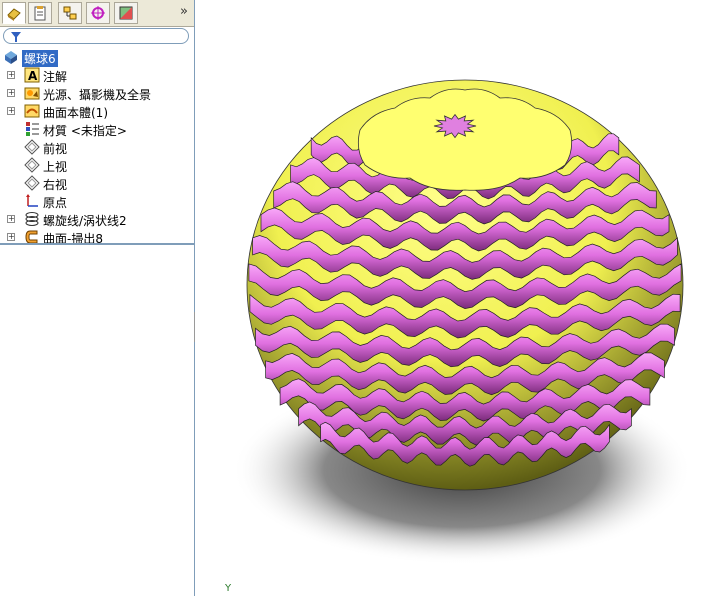 This screenshot has width=719, height=599. Describe the element at coordinates (40, 58) in the screenshot. I see `tree-root-label: 螺球6` at that location.